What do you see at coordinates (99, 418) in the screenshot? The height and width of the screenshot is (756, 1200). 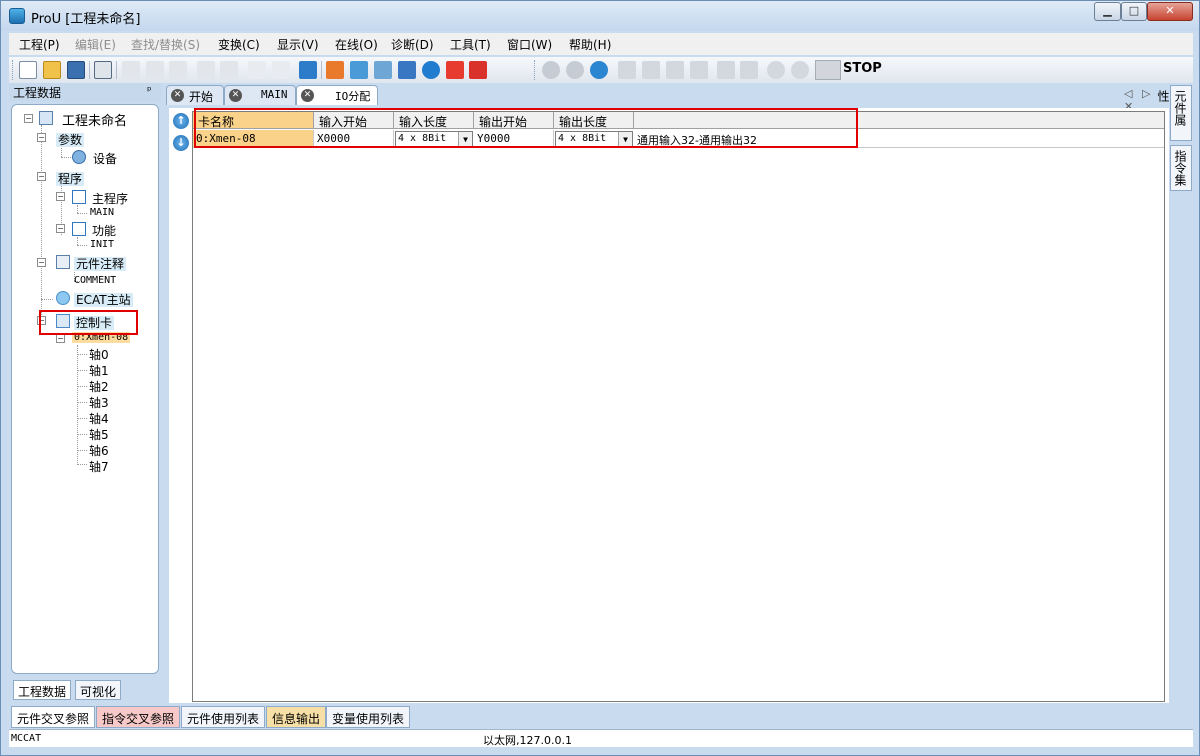 I see `tree-axis: 轴4` at bounding box center [99, 418].